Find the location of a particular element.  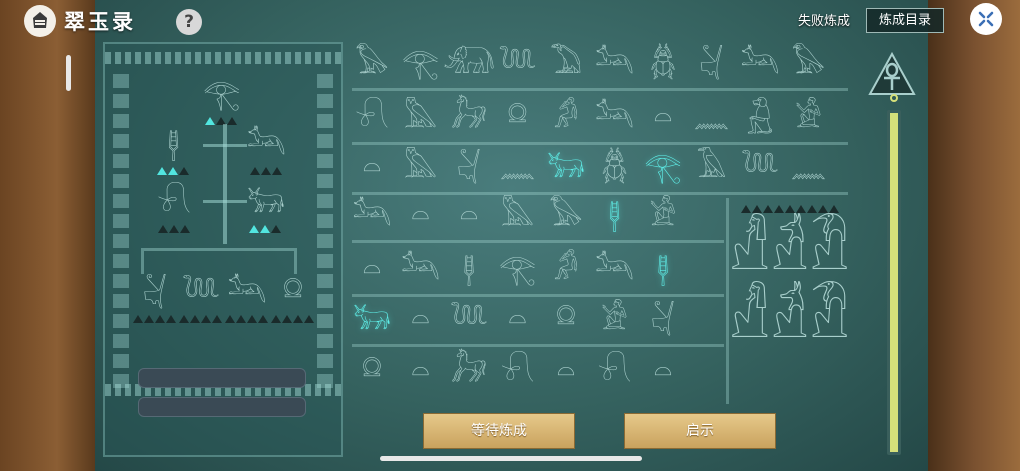

hieroglyph-tile: 𓃻 is located at coordinates (760, 118).